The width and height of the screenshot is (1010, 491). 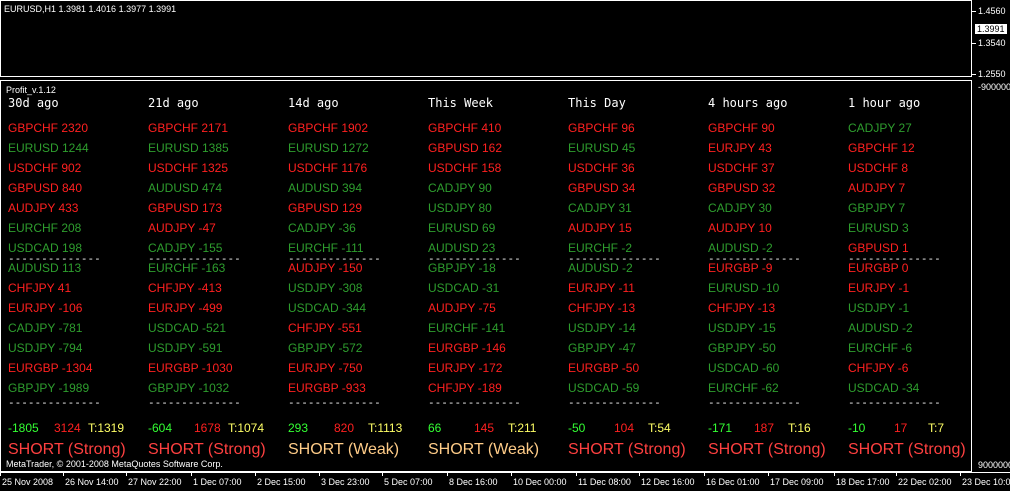 What do you see at coordinates (740, 268) in the screenshot?
I see `pair-row: EURGBP -9` at bounding box center [740, 268].